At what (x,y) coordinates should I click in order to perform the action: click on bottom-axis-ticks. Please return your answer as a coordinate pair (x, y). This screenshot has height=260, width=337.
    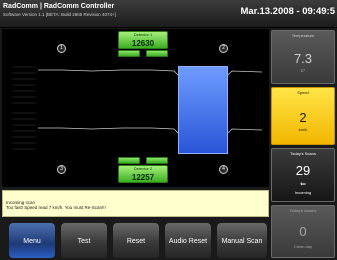
    Looking at the image, I should click on (24, 131).